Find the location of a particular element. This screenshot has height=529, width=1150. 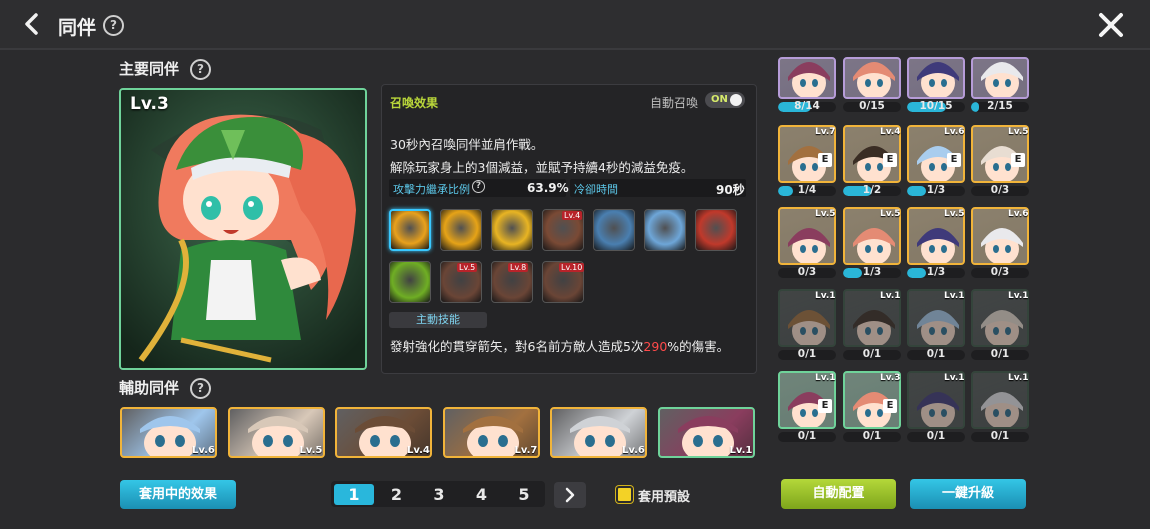

active-skill-desc: 發射強化的貫穿箭矢，對6名前方敵人造成5次290%的傷害。 is located at coordinates (559, 345).